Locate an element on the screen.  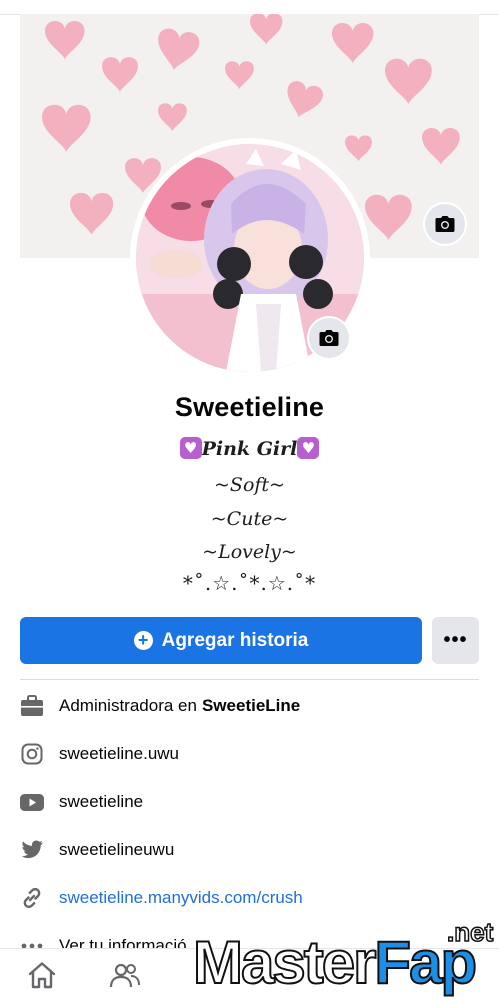
detail-instagram-text: sweetieline.uwu is located at coordinates (119, 753).